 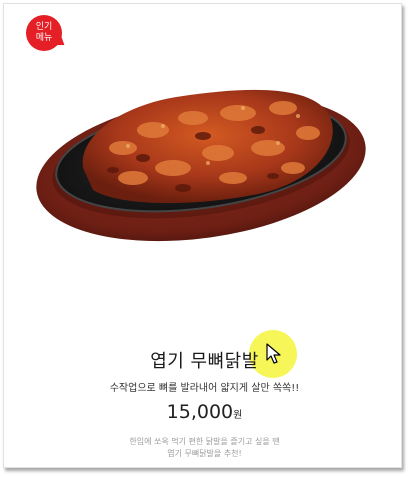 I want to click on product-price: 15,000원, so click(x=204, y=412).